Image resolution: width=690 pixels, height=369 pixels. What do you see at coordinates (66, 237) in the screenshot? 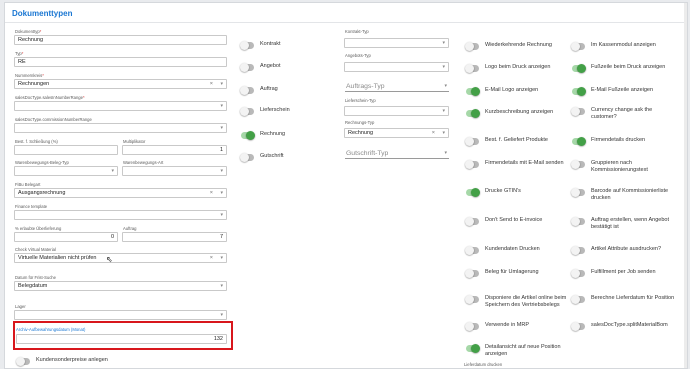
I see `ueberlieferung-input: 0` at bounding box center [66, 237].